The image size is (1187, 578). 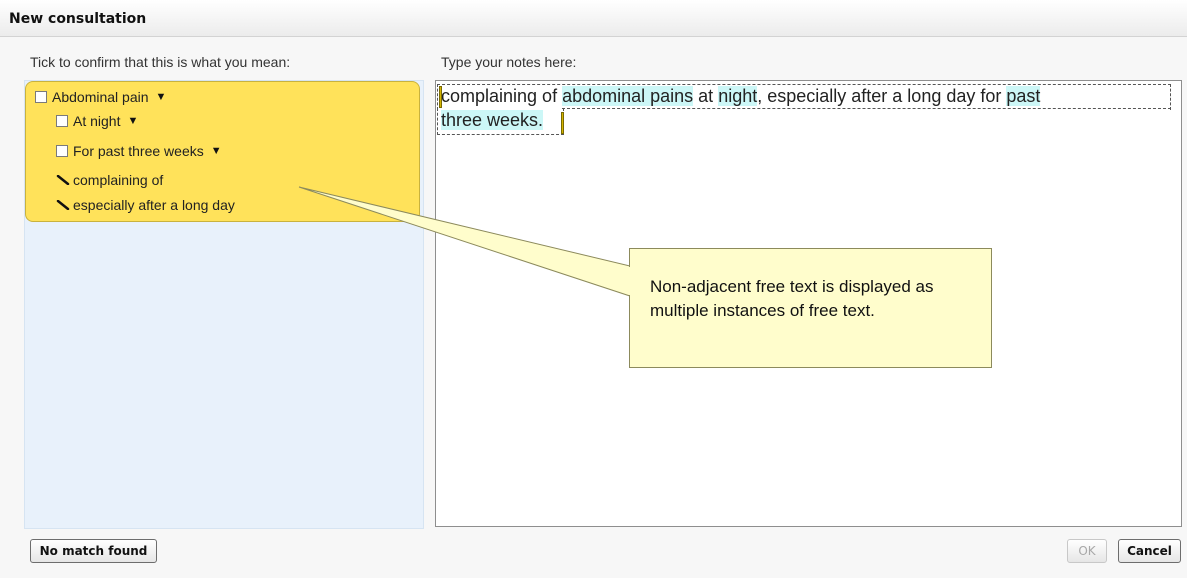 I want to click on no-match-found-button: No match found, so click(x=93, y=551).